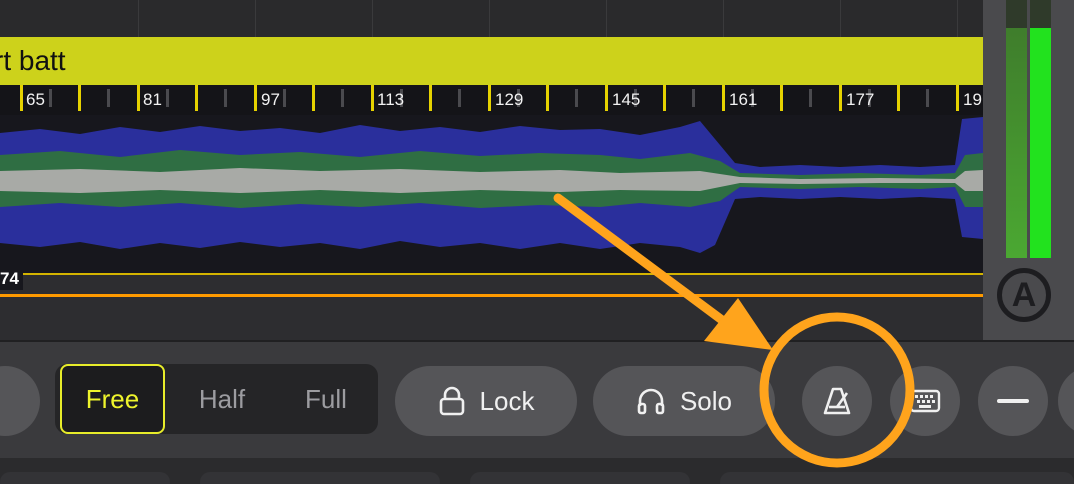  Describe the element at coordinates (491, 18) in the screenshot. I see `track-top-strip` at that location.